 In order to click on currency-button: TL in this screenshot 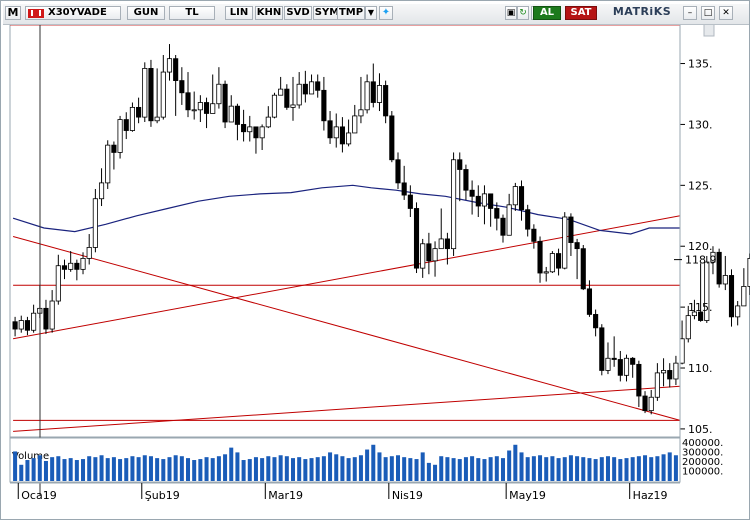, I will do `click(192, 13)`.